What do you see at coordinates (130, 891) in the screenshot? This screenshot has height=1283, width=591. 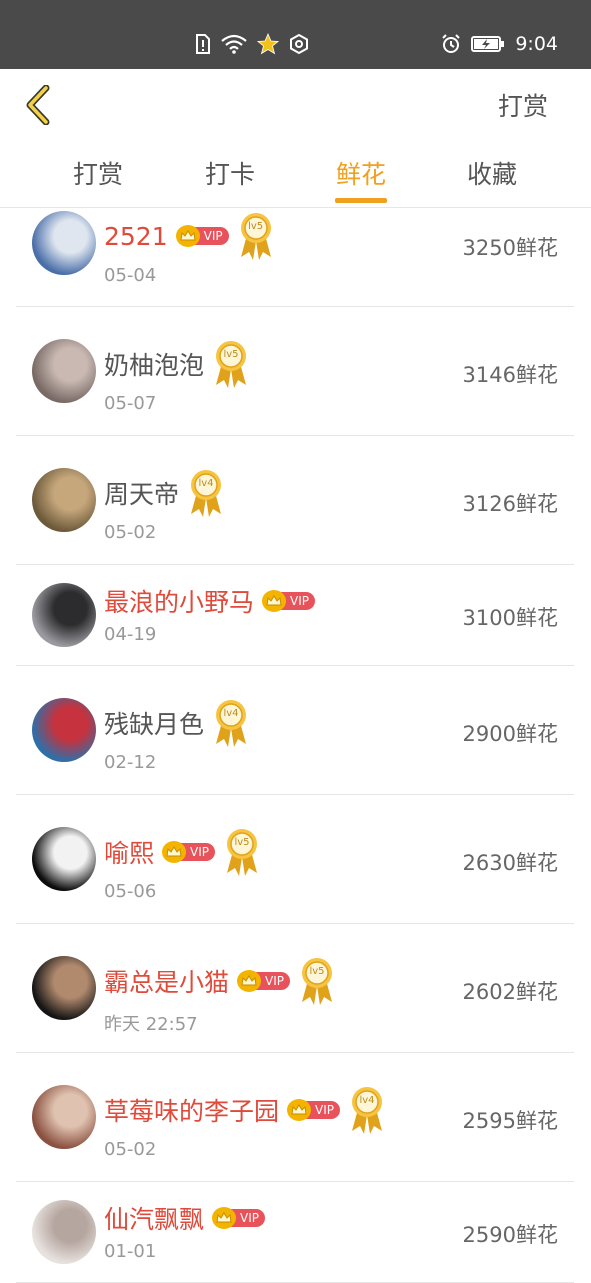 I see `date-text: 05-06` at bounding box center [130, 891].